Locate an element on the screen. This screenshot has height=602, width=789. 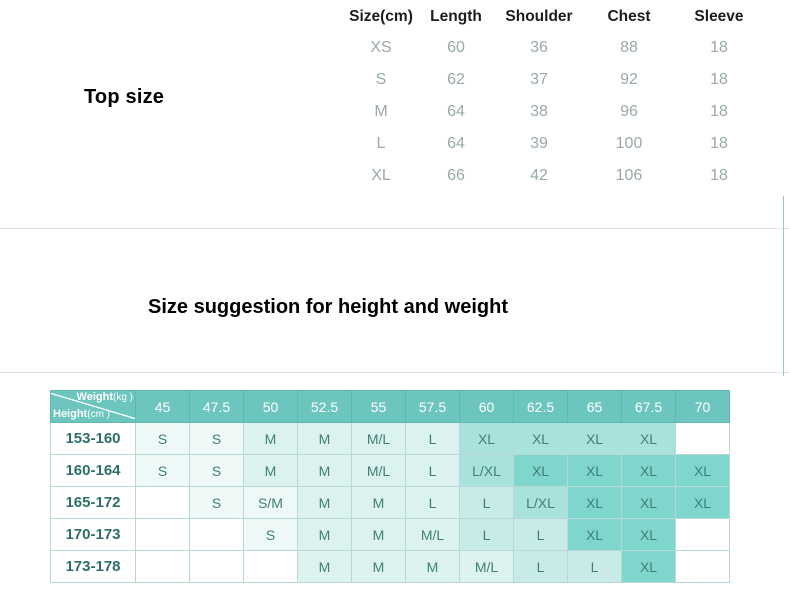
height-axis-unit: (cm ) is located at coordinates (99, 414).